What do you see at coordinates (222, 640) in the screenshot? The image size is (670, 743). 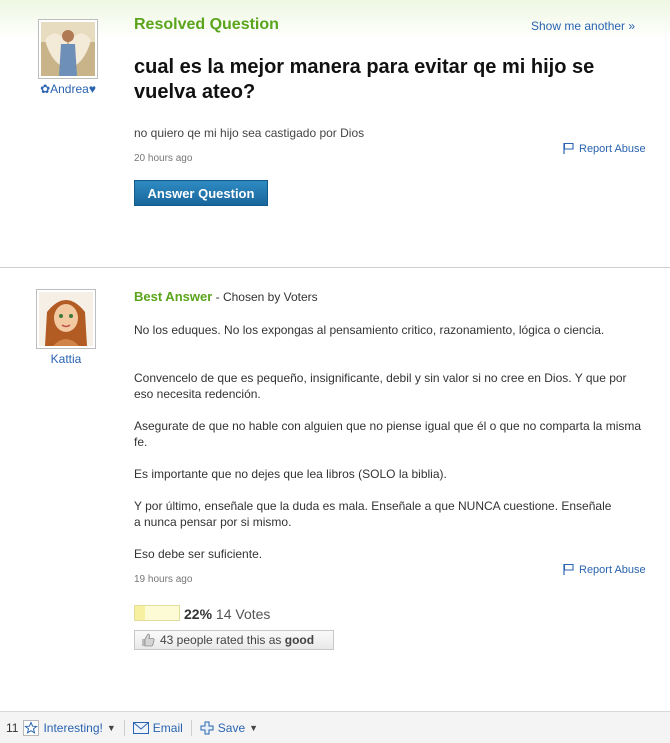 I see `rated-prefix: 43 people rated this as` at bounding box center [222, 640].